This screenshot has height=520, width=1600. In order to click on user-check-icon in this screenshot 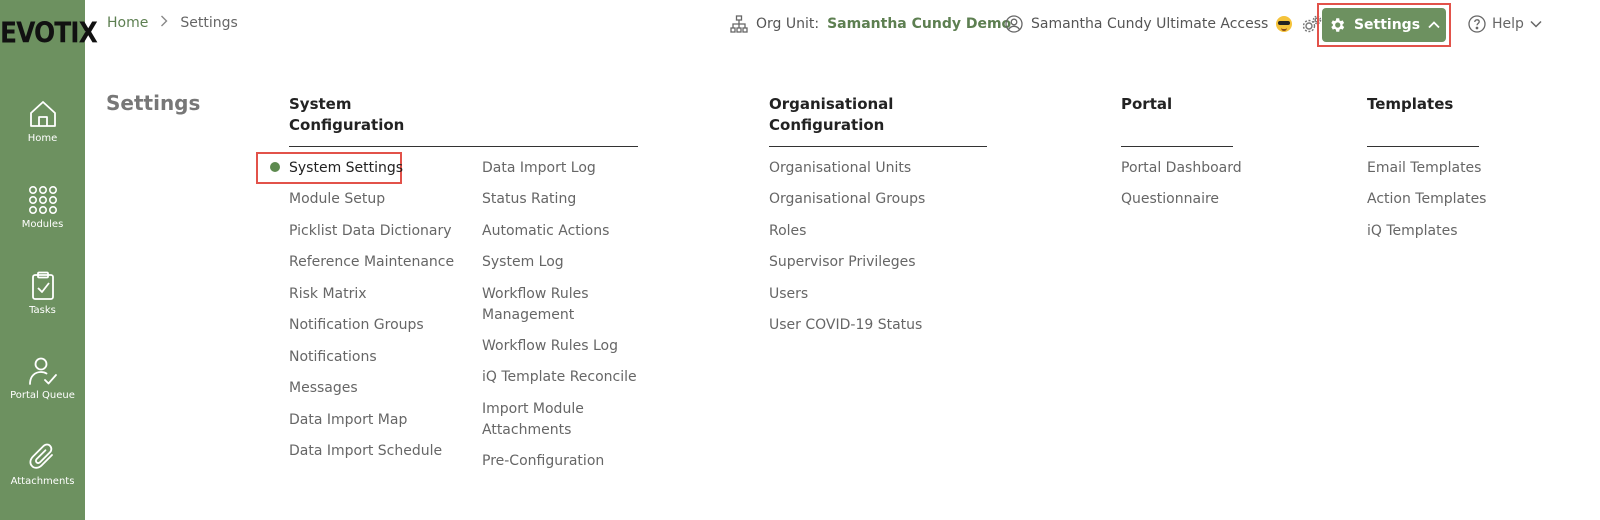, I will do `click(42, 371)`.